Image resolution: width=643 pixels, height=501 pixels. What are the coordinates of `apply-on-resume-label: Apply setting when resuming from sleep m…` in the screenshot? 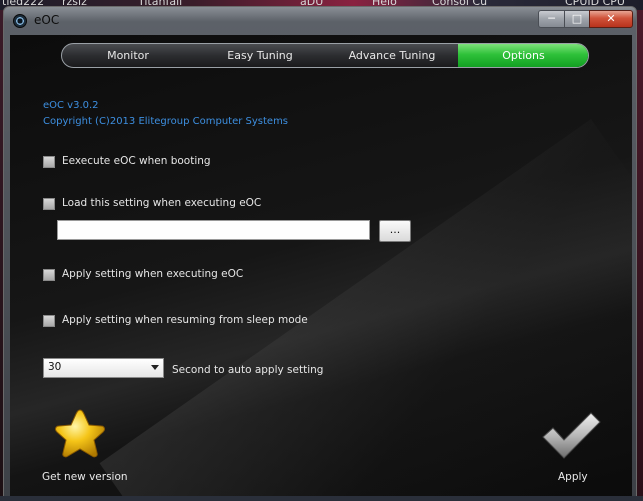 It's located at (185, 320).